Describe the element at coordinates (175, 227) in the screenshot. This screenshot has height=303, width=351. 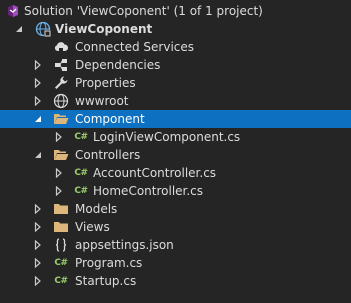
I see `tree-item-views-folder: Views` at that location.